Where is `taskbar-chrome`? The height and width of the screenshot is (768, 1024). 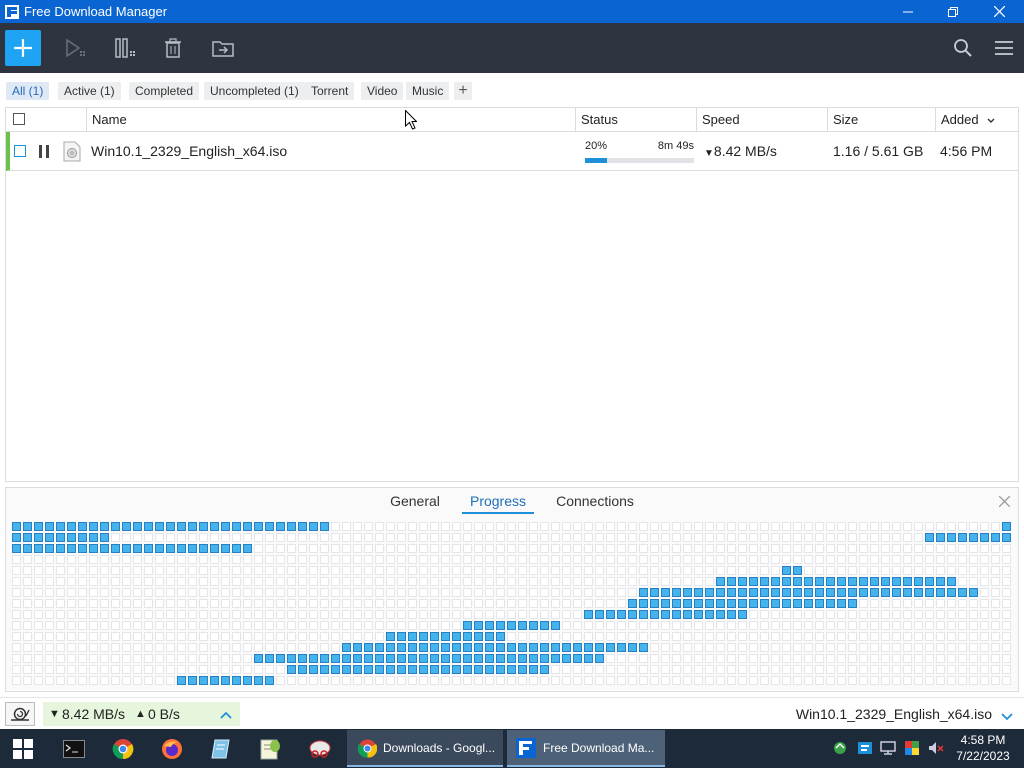
taskbar-chrome is located at coordinates (123, 748).